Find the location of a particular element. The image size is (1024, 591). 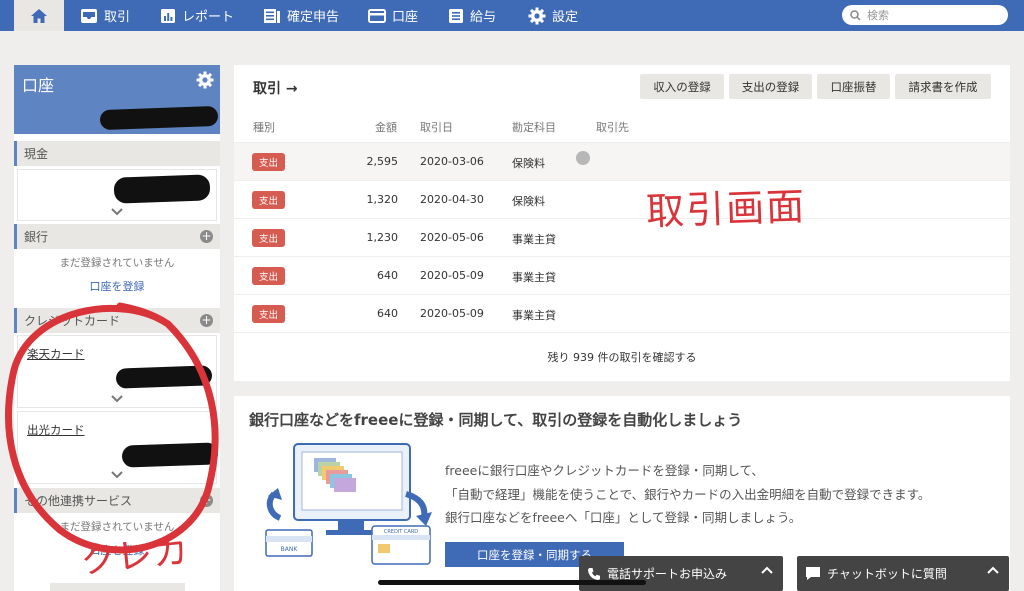

nav-label: 設定 is located at coordinates (565, 17).